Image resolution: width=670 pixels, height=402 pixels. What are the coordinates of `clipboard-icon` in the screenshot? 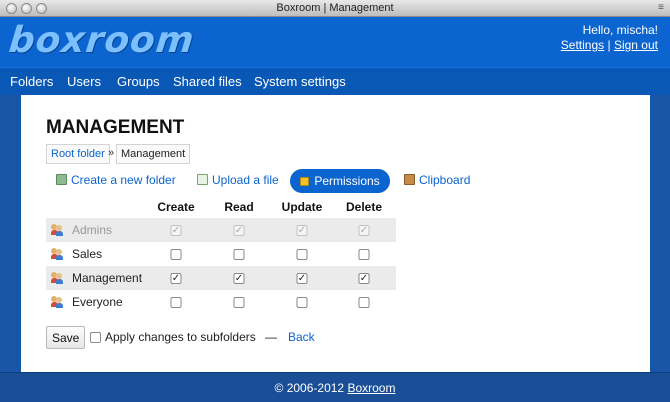 It's located at (409, 179).